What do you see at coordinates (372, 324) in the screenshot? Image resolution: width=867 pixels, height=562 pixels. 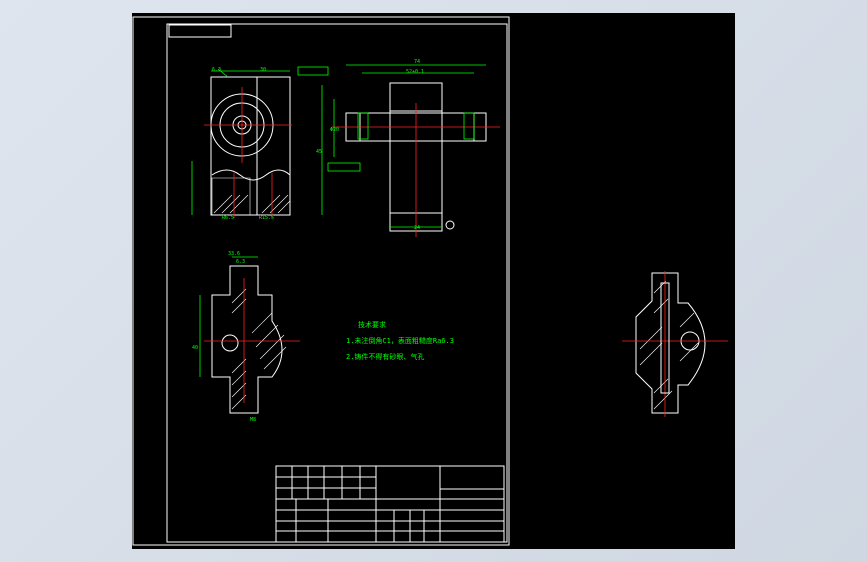 I see `notes-title: 技术要求` at bounding box center [372, 324].